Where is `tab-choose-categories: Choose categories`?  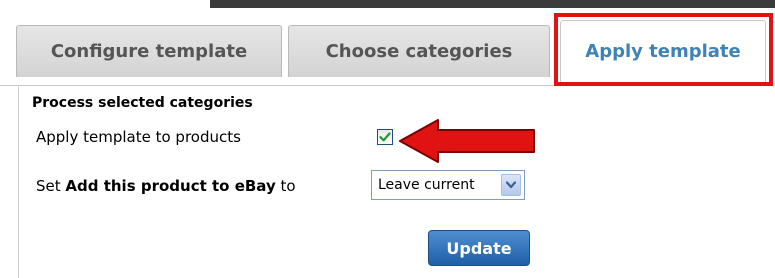 tab-choose-categories: Choose categories is located at coordinates (419, 51).